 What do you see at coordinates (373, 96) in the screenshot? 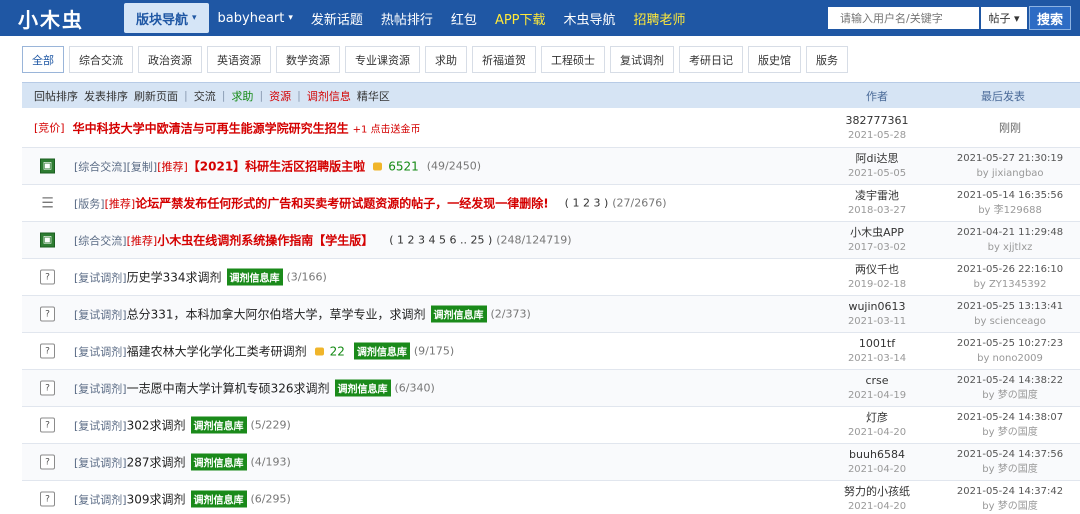
I see `filter-jinghua: 精华区` at bounding box center [373, 96].